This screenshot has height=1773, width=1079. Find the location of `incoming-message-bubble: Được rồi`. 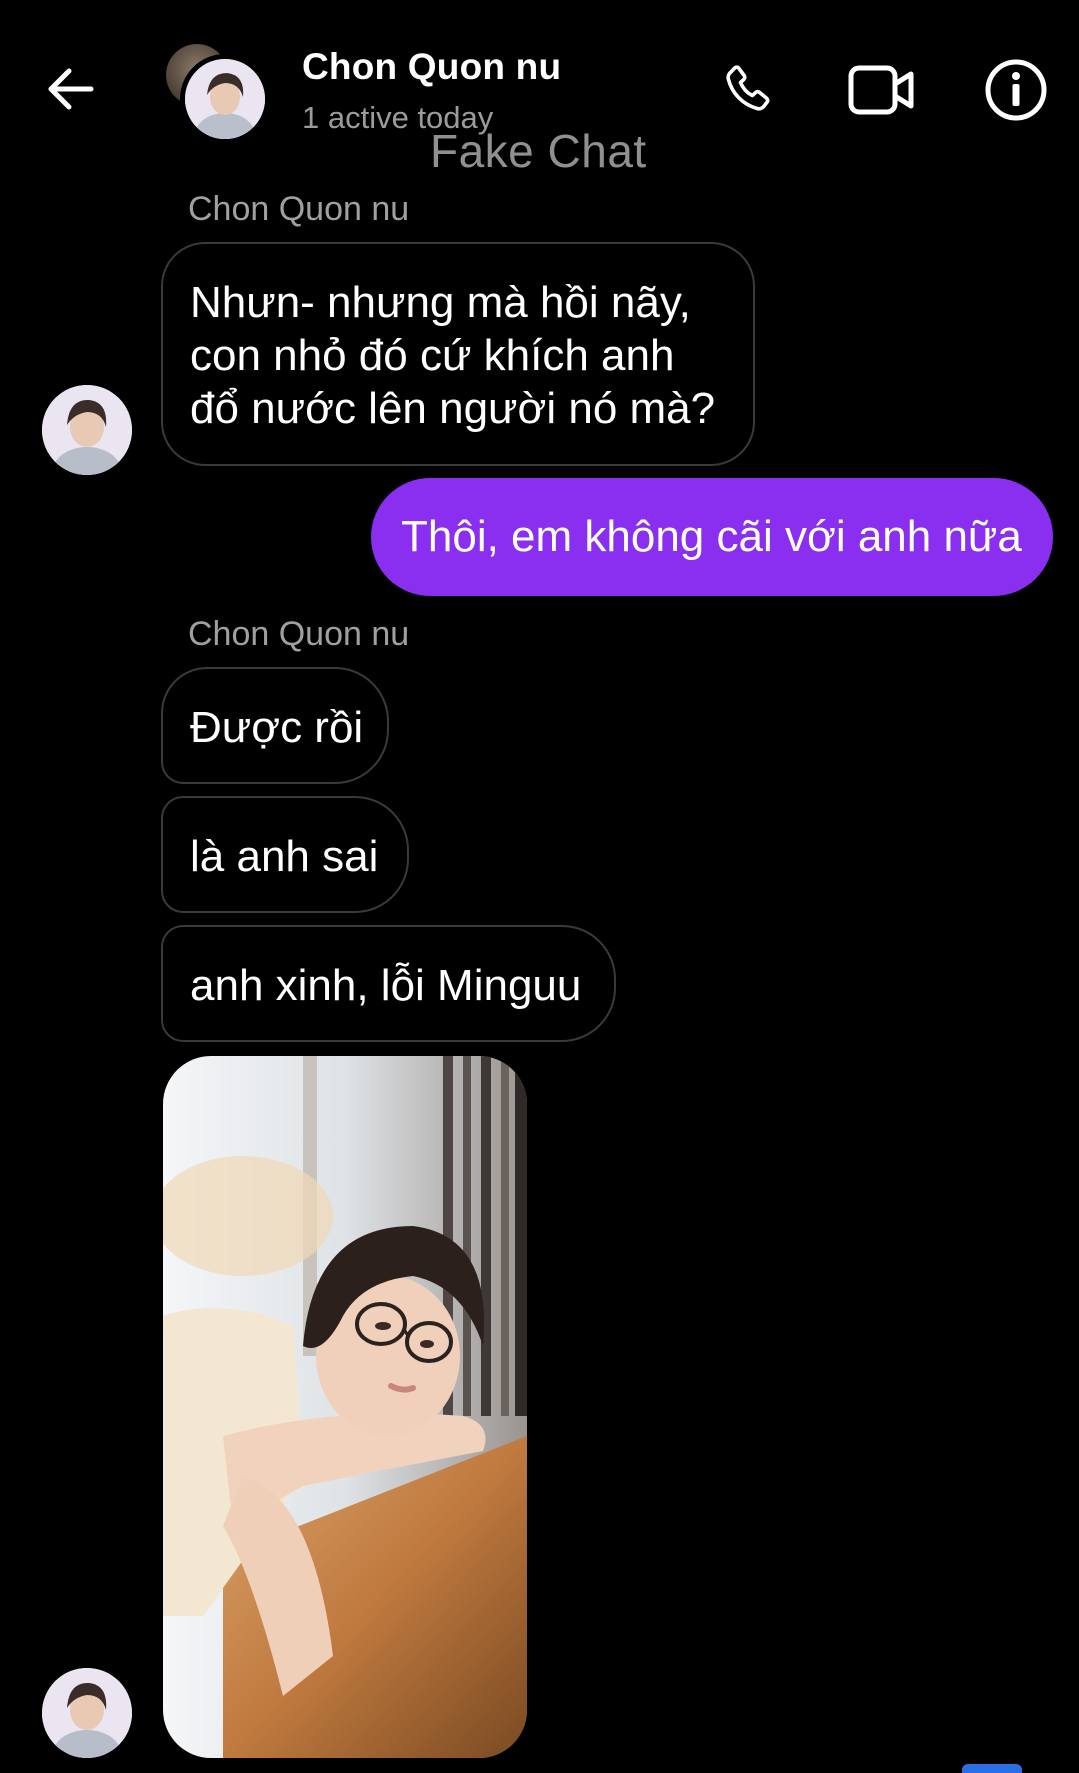

incoming-message-bubble: Được rồi is located at coordinates (275, 725).